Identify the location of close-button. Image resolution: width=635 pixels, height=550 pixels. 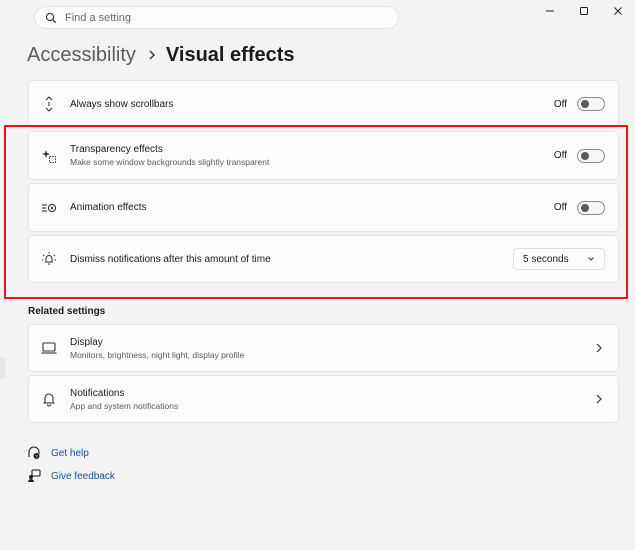
(618, 12).